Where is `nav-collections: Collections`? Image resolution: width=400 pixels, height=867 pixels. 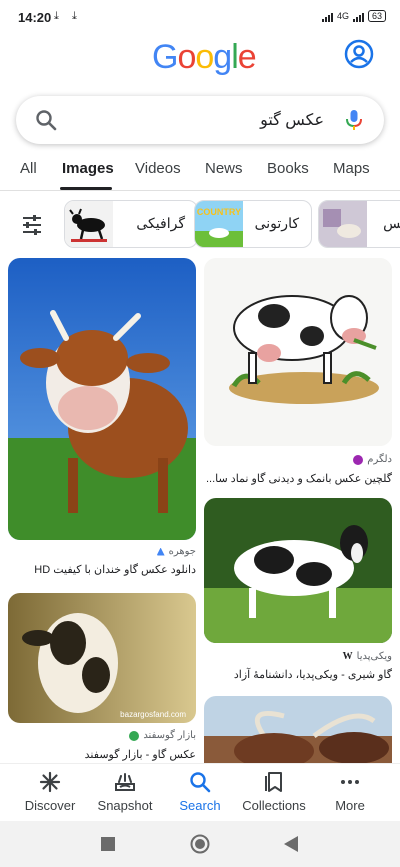 nav-collections: Collections is located at coordinates (274, 791).